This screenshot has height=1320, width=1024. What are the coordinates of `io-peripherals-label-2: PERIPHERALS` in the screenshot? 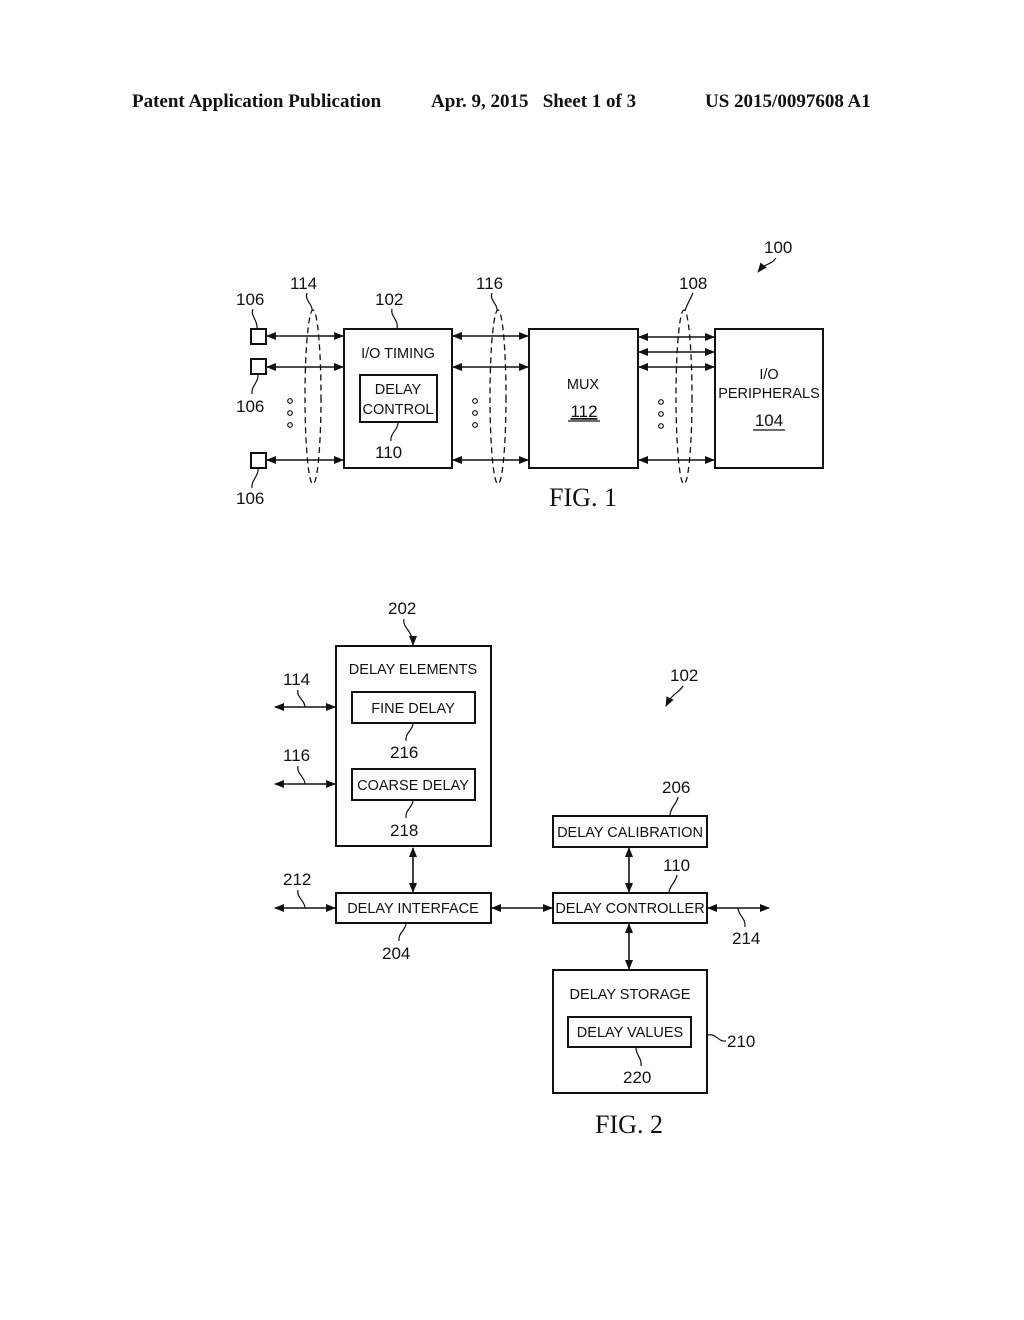 It's located at (769, 394).